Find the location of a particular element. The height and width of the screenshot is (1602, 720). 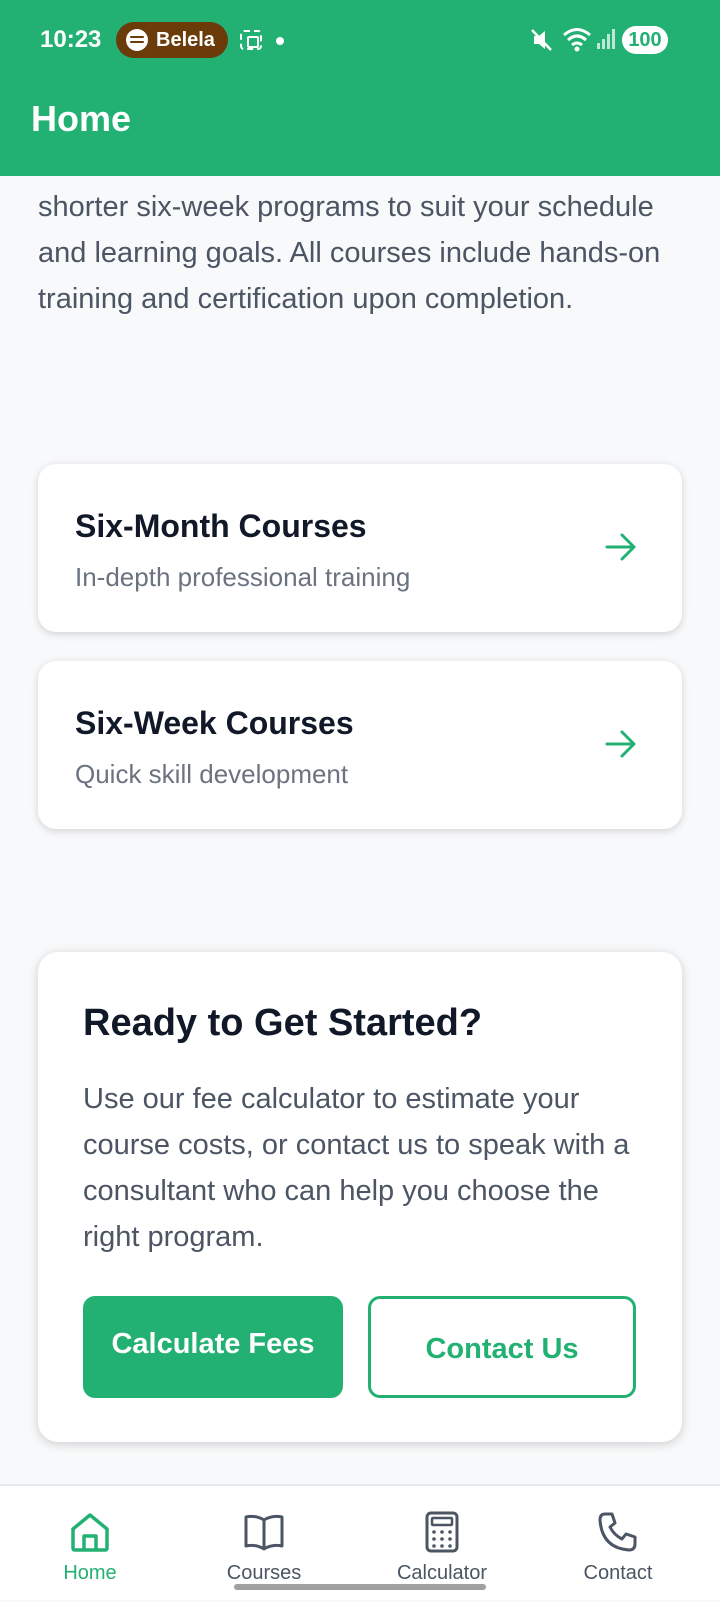

cta-title: Ready to Get Started? is located at coordinates (283, 1023).